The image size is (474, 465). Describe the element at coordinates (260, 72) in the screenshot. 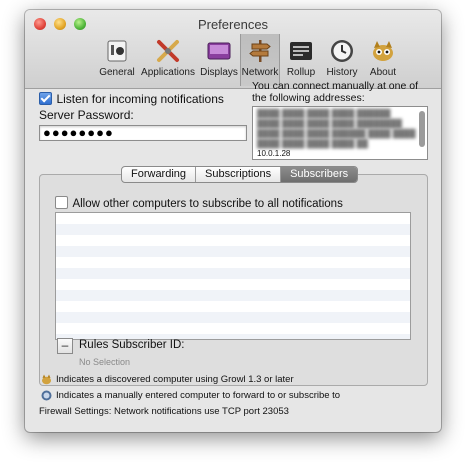

I see `toolbar-item-label: Network` at that location.